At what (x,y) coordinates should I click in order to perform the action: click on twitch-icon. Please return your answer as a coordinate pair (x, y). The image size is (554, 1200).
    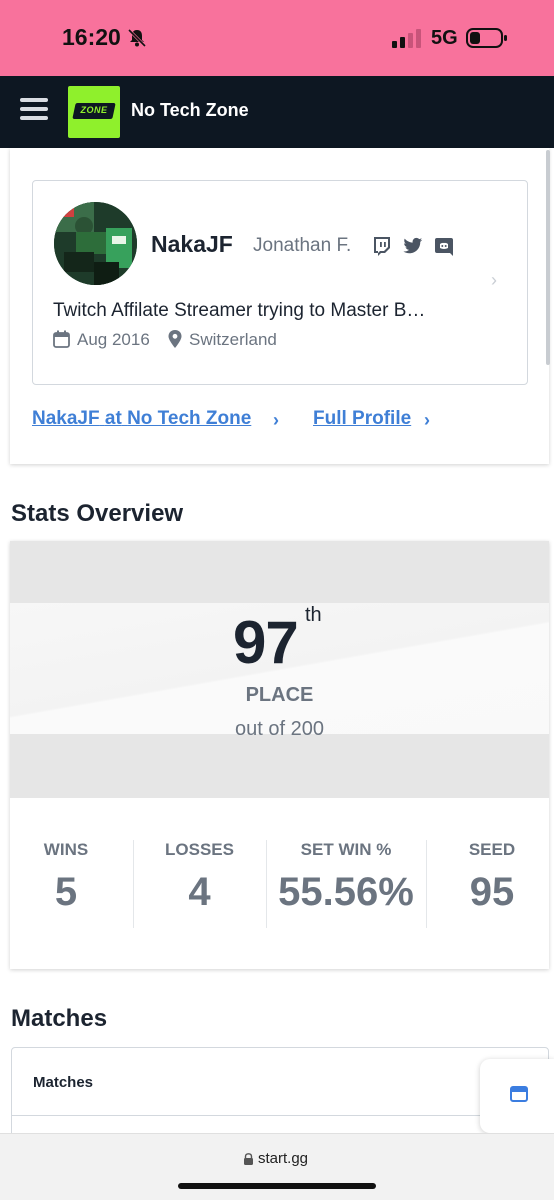
    Looking at the image, I should click on (382, 246).